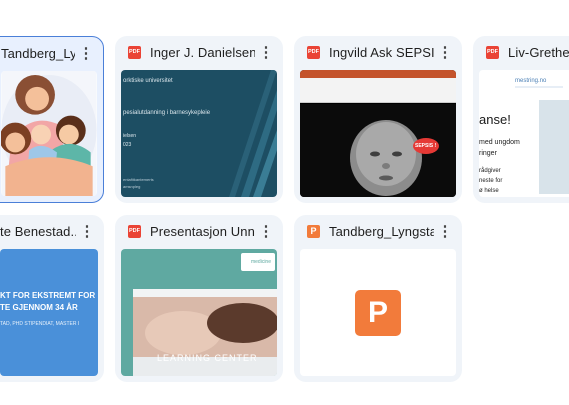 The image size is (569, 405). I want to click on powerpoint-large-icon: P, so click(378, 313).